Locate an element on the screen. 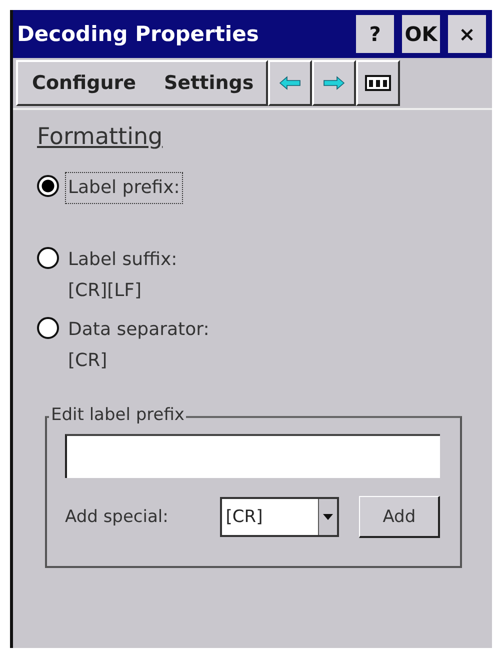  title-bar-button: ? is located at coordinates (375, 34).